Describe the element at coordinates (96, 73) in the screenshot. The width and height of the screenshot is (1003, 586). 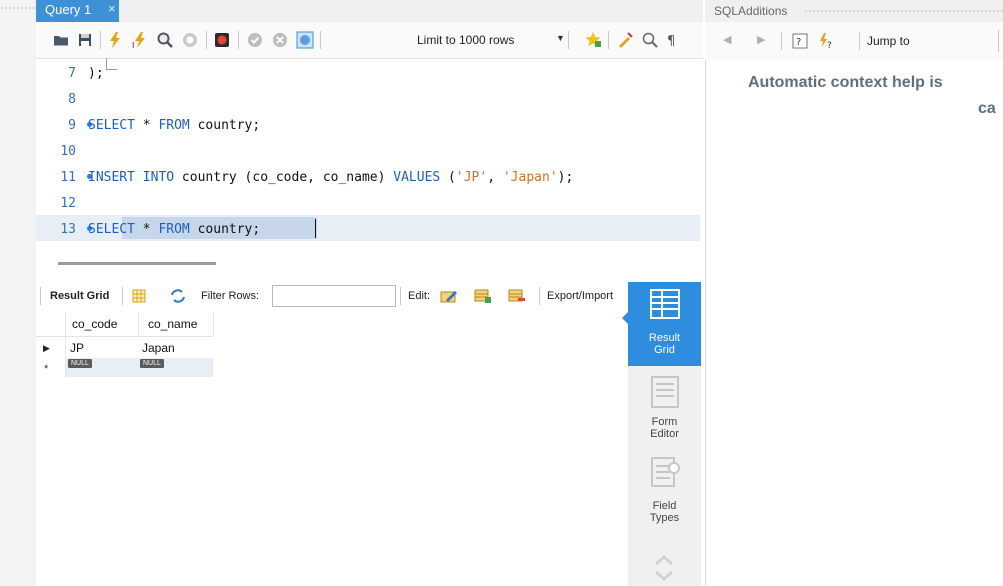
I see `code-line: );` at that location.